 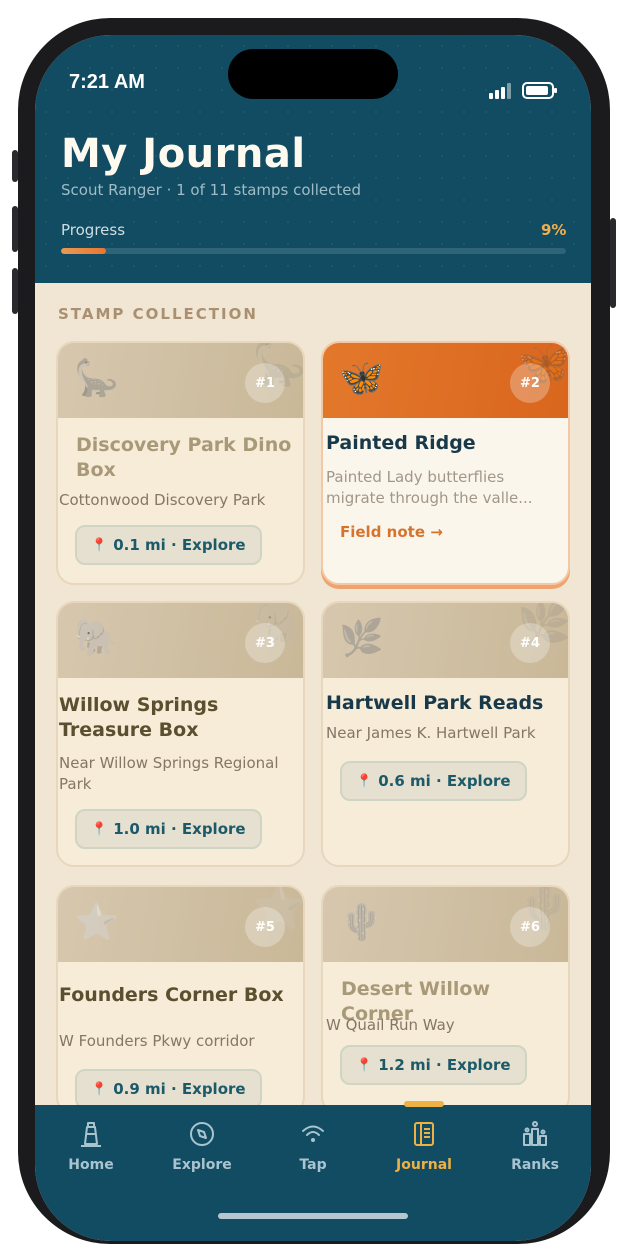 What do you see at coordinates (91, 1150) in the screenshot?
I see `tab-home: Home` at bounding box center [91, 1150].